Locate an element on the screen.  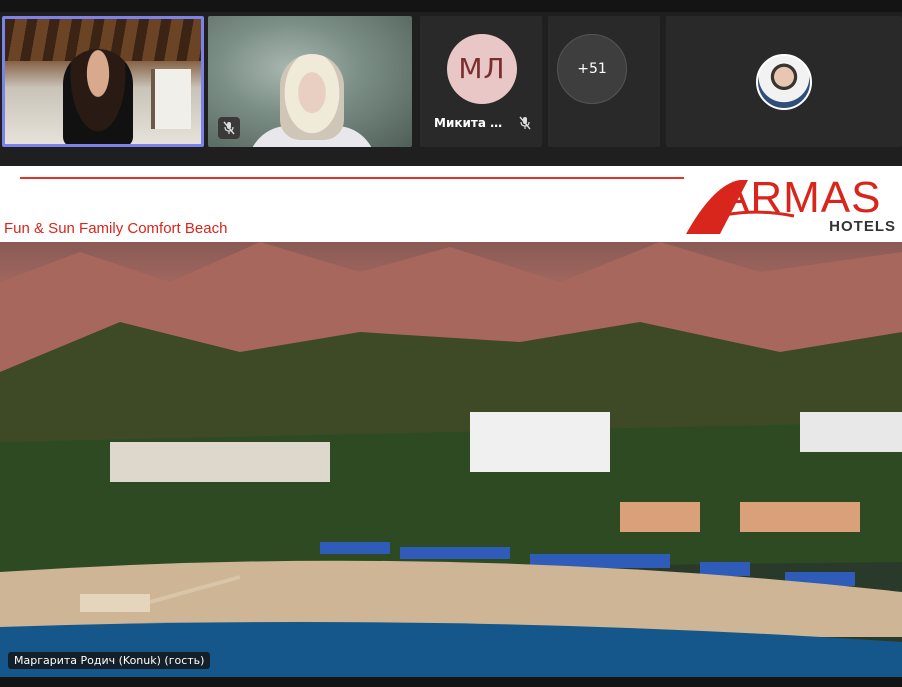
participant-video is located at coordinates (98, 96).